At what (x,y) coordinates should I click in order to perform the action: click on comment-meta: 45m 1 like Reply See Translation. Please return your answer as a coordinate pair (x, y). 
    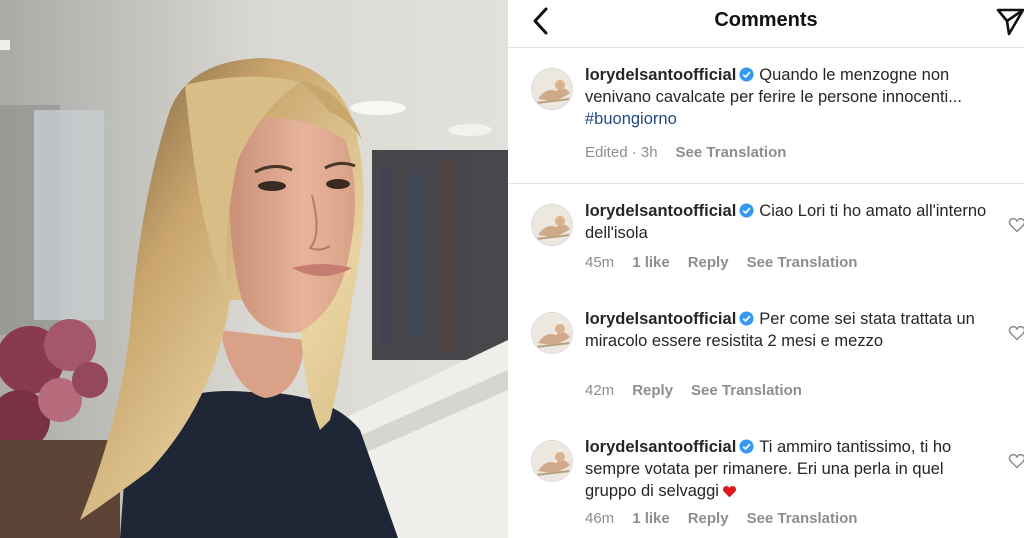
    Looking at the image, I should click on (730, 262).